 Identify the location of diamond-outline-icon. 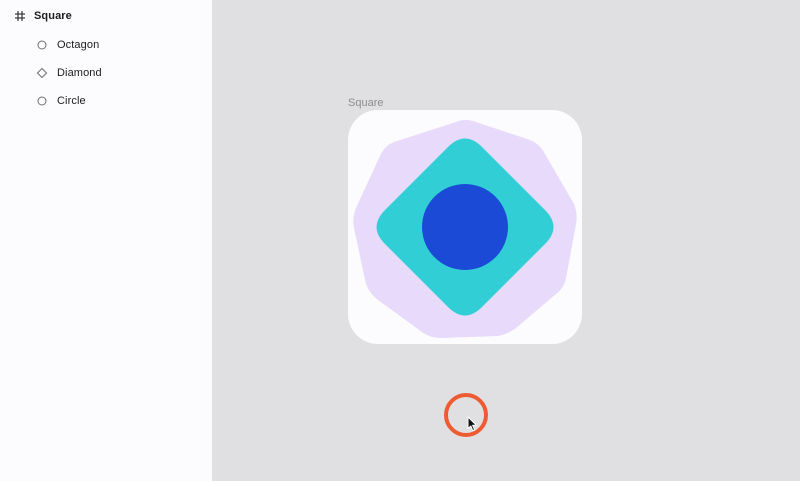
(42, 73).